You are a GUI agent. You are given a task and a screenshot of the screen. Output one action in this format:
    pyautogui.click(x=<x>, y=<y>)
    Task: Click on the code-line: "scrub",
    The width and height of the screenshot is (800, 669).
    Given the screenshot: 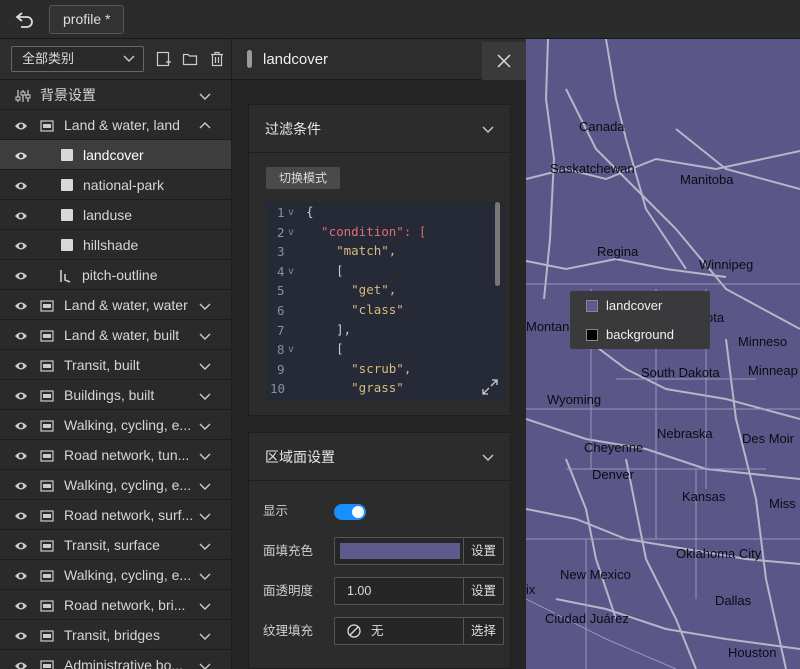 What is the action you would take?
    pyautogui.click(x=359, y=368)
    